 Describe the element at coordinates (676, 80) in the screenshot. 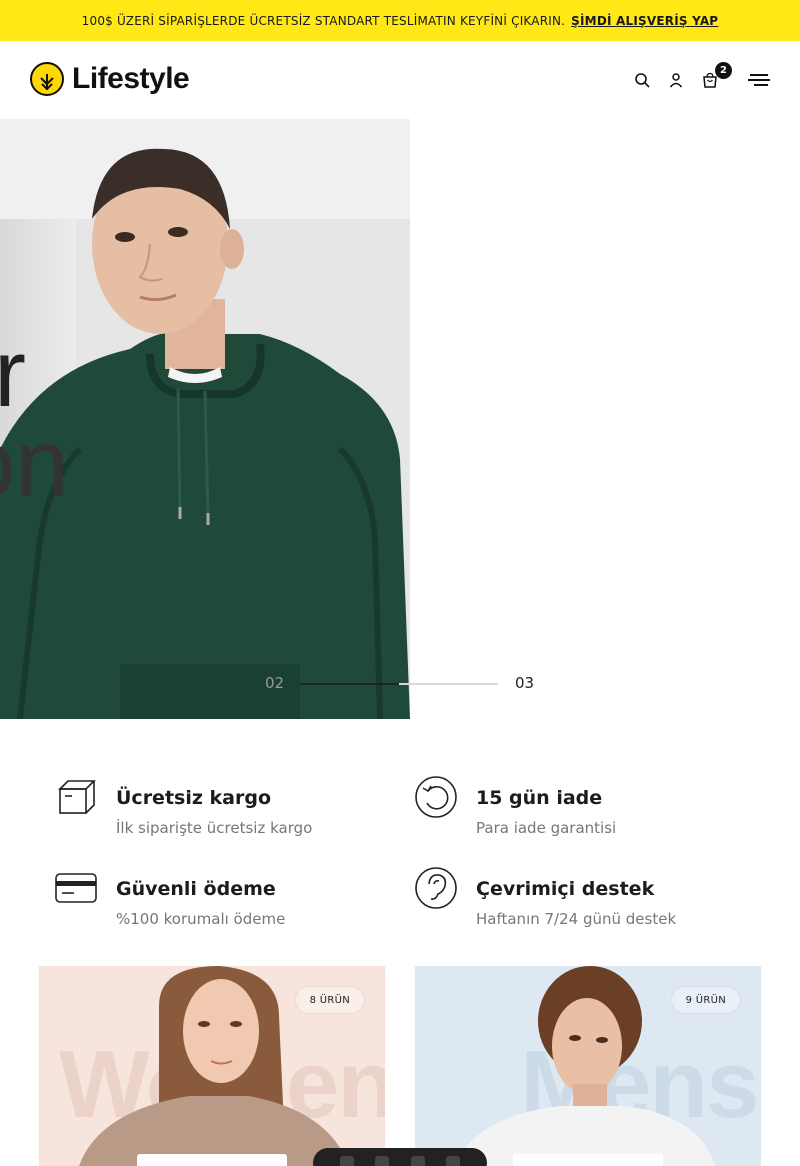

I see `user-icon` at that location.